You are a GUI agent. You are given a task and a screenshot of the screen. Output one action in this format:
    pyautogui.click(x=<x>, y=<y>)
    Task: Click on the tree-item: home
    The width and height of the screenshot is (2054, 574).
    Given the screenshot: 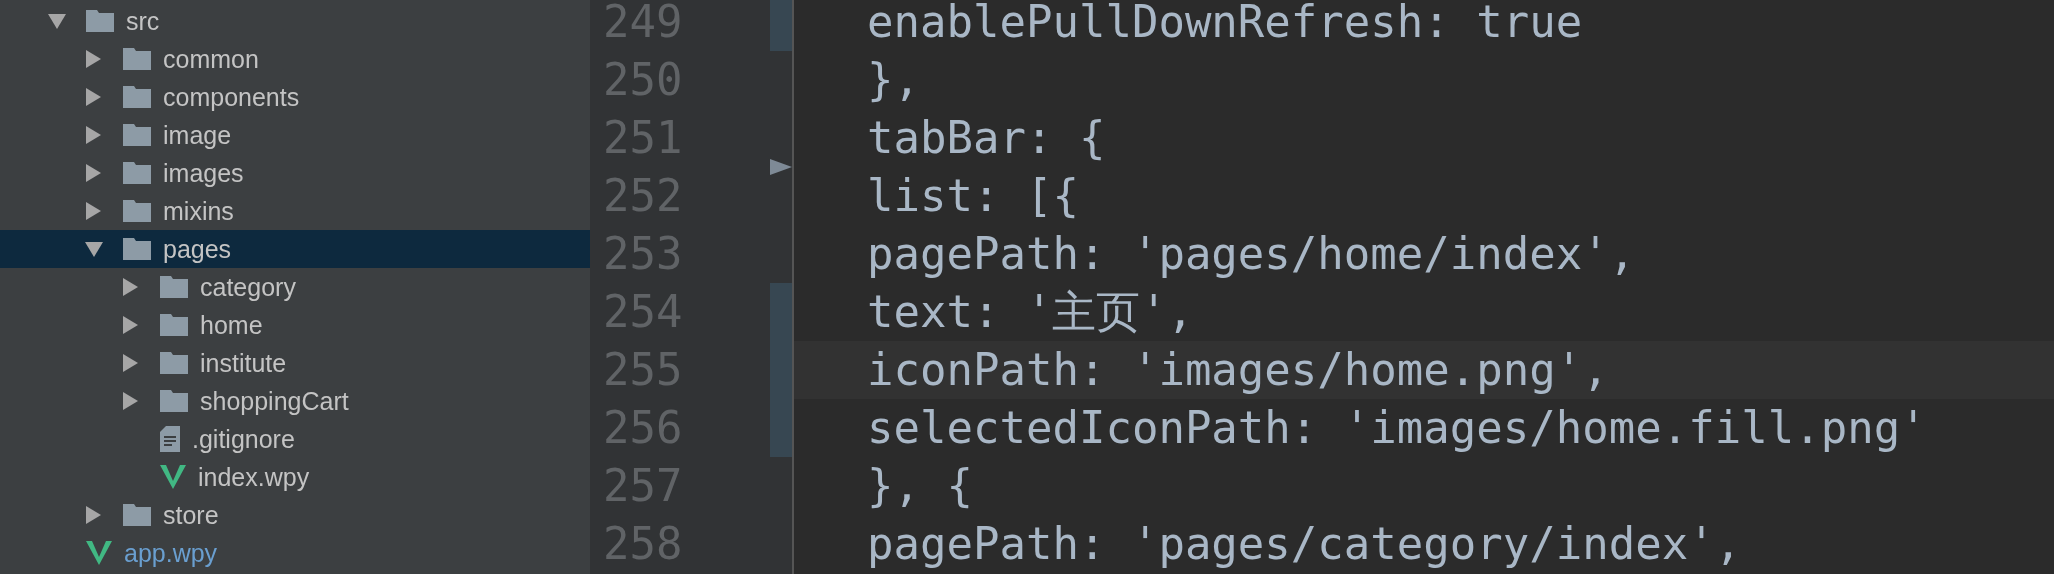 What is the action you would take?
    pyautogui.click(x=295, y=325)
    